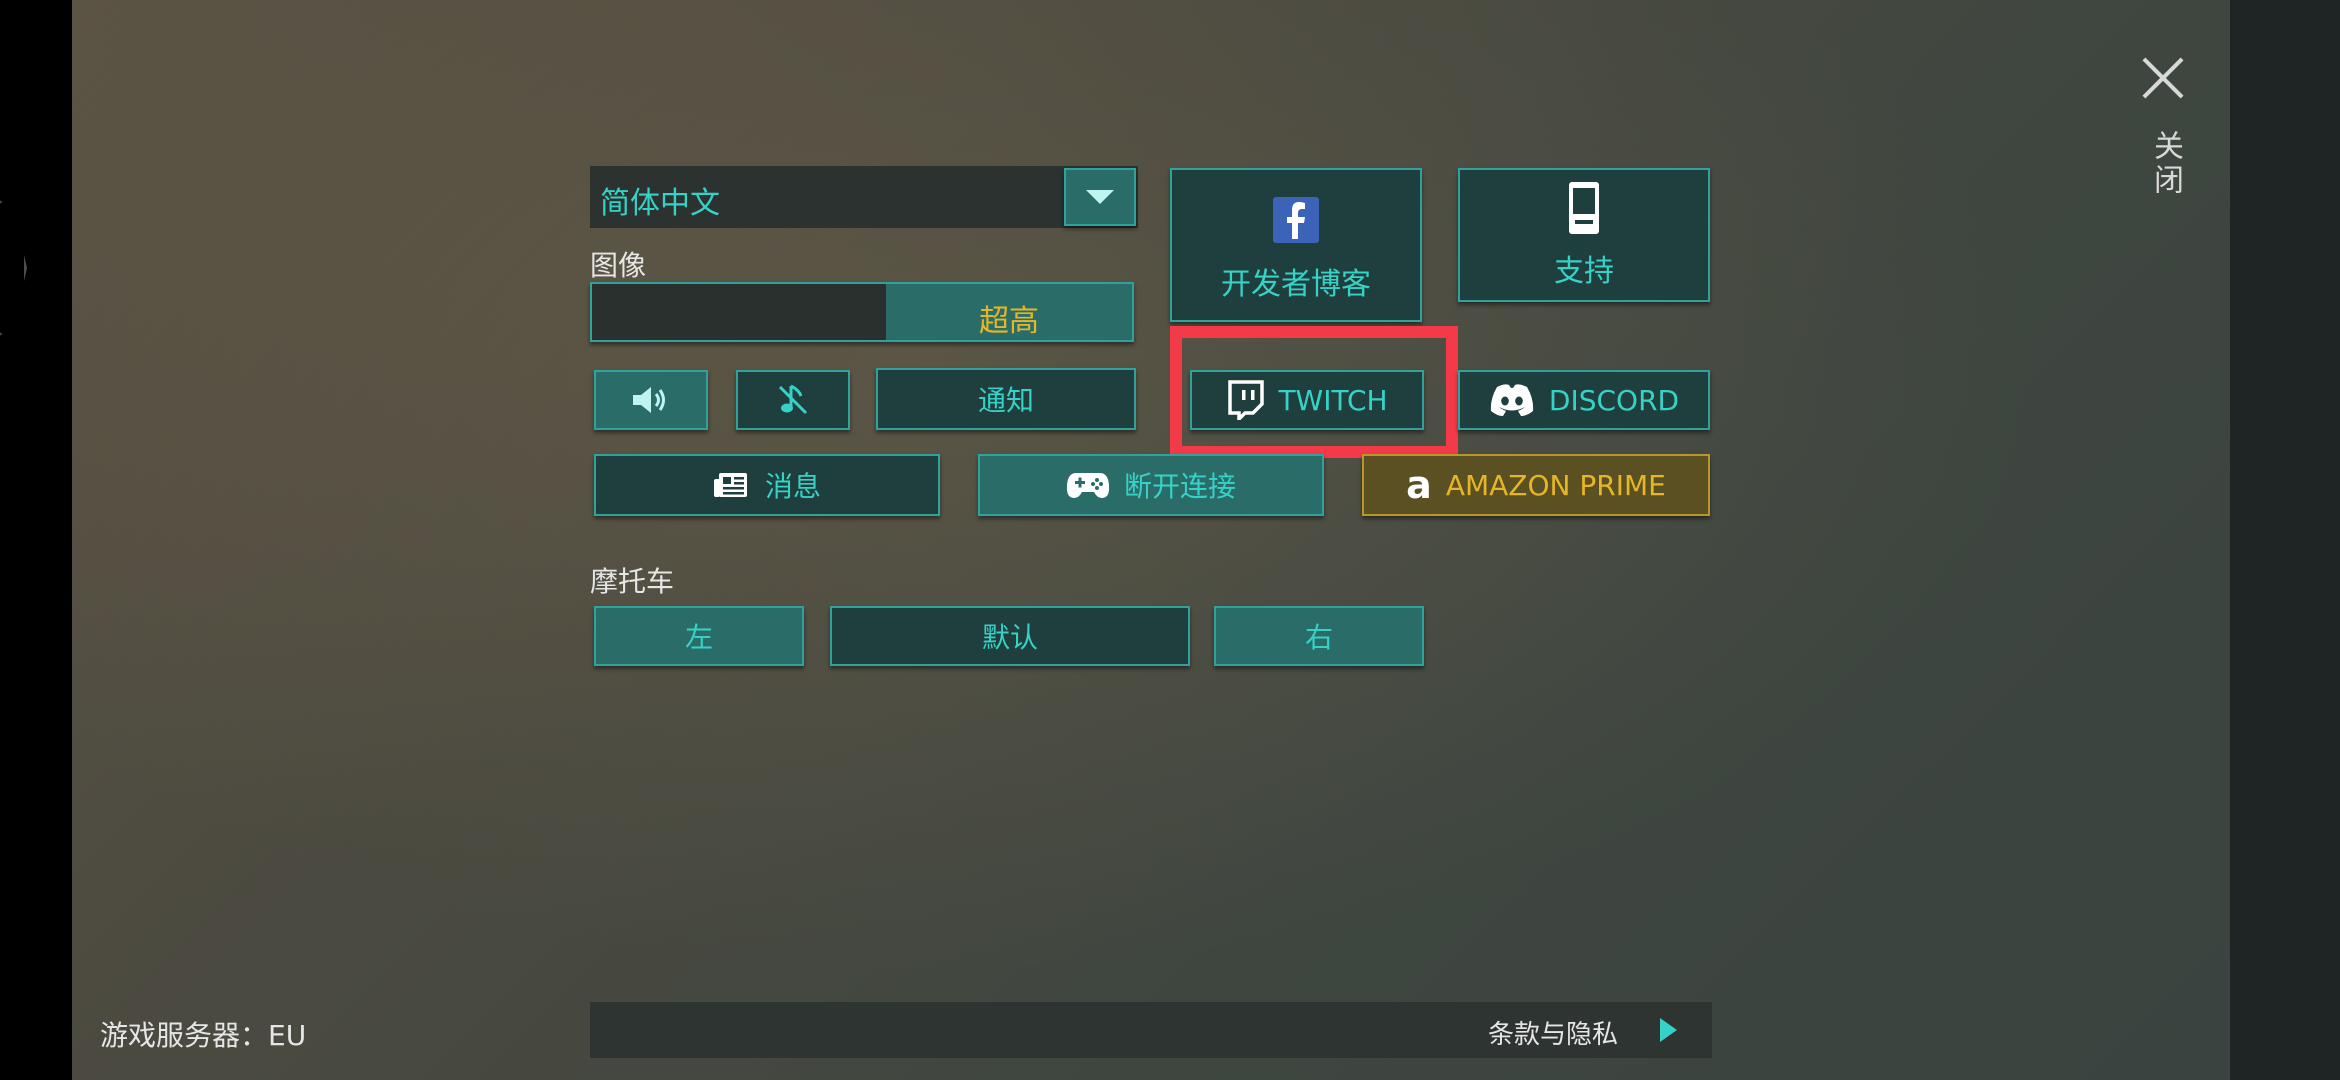 This screenshot has width=2340, height=1080. Describe the element at coordinates (1006, 399) in the screenshot. I see `notifications-button: 通知` at that location.